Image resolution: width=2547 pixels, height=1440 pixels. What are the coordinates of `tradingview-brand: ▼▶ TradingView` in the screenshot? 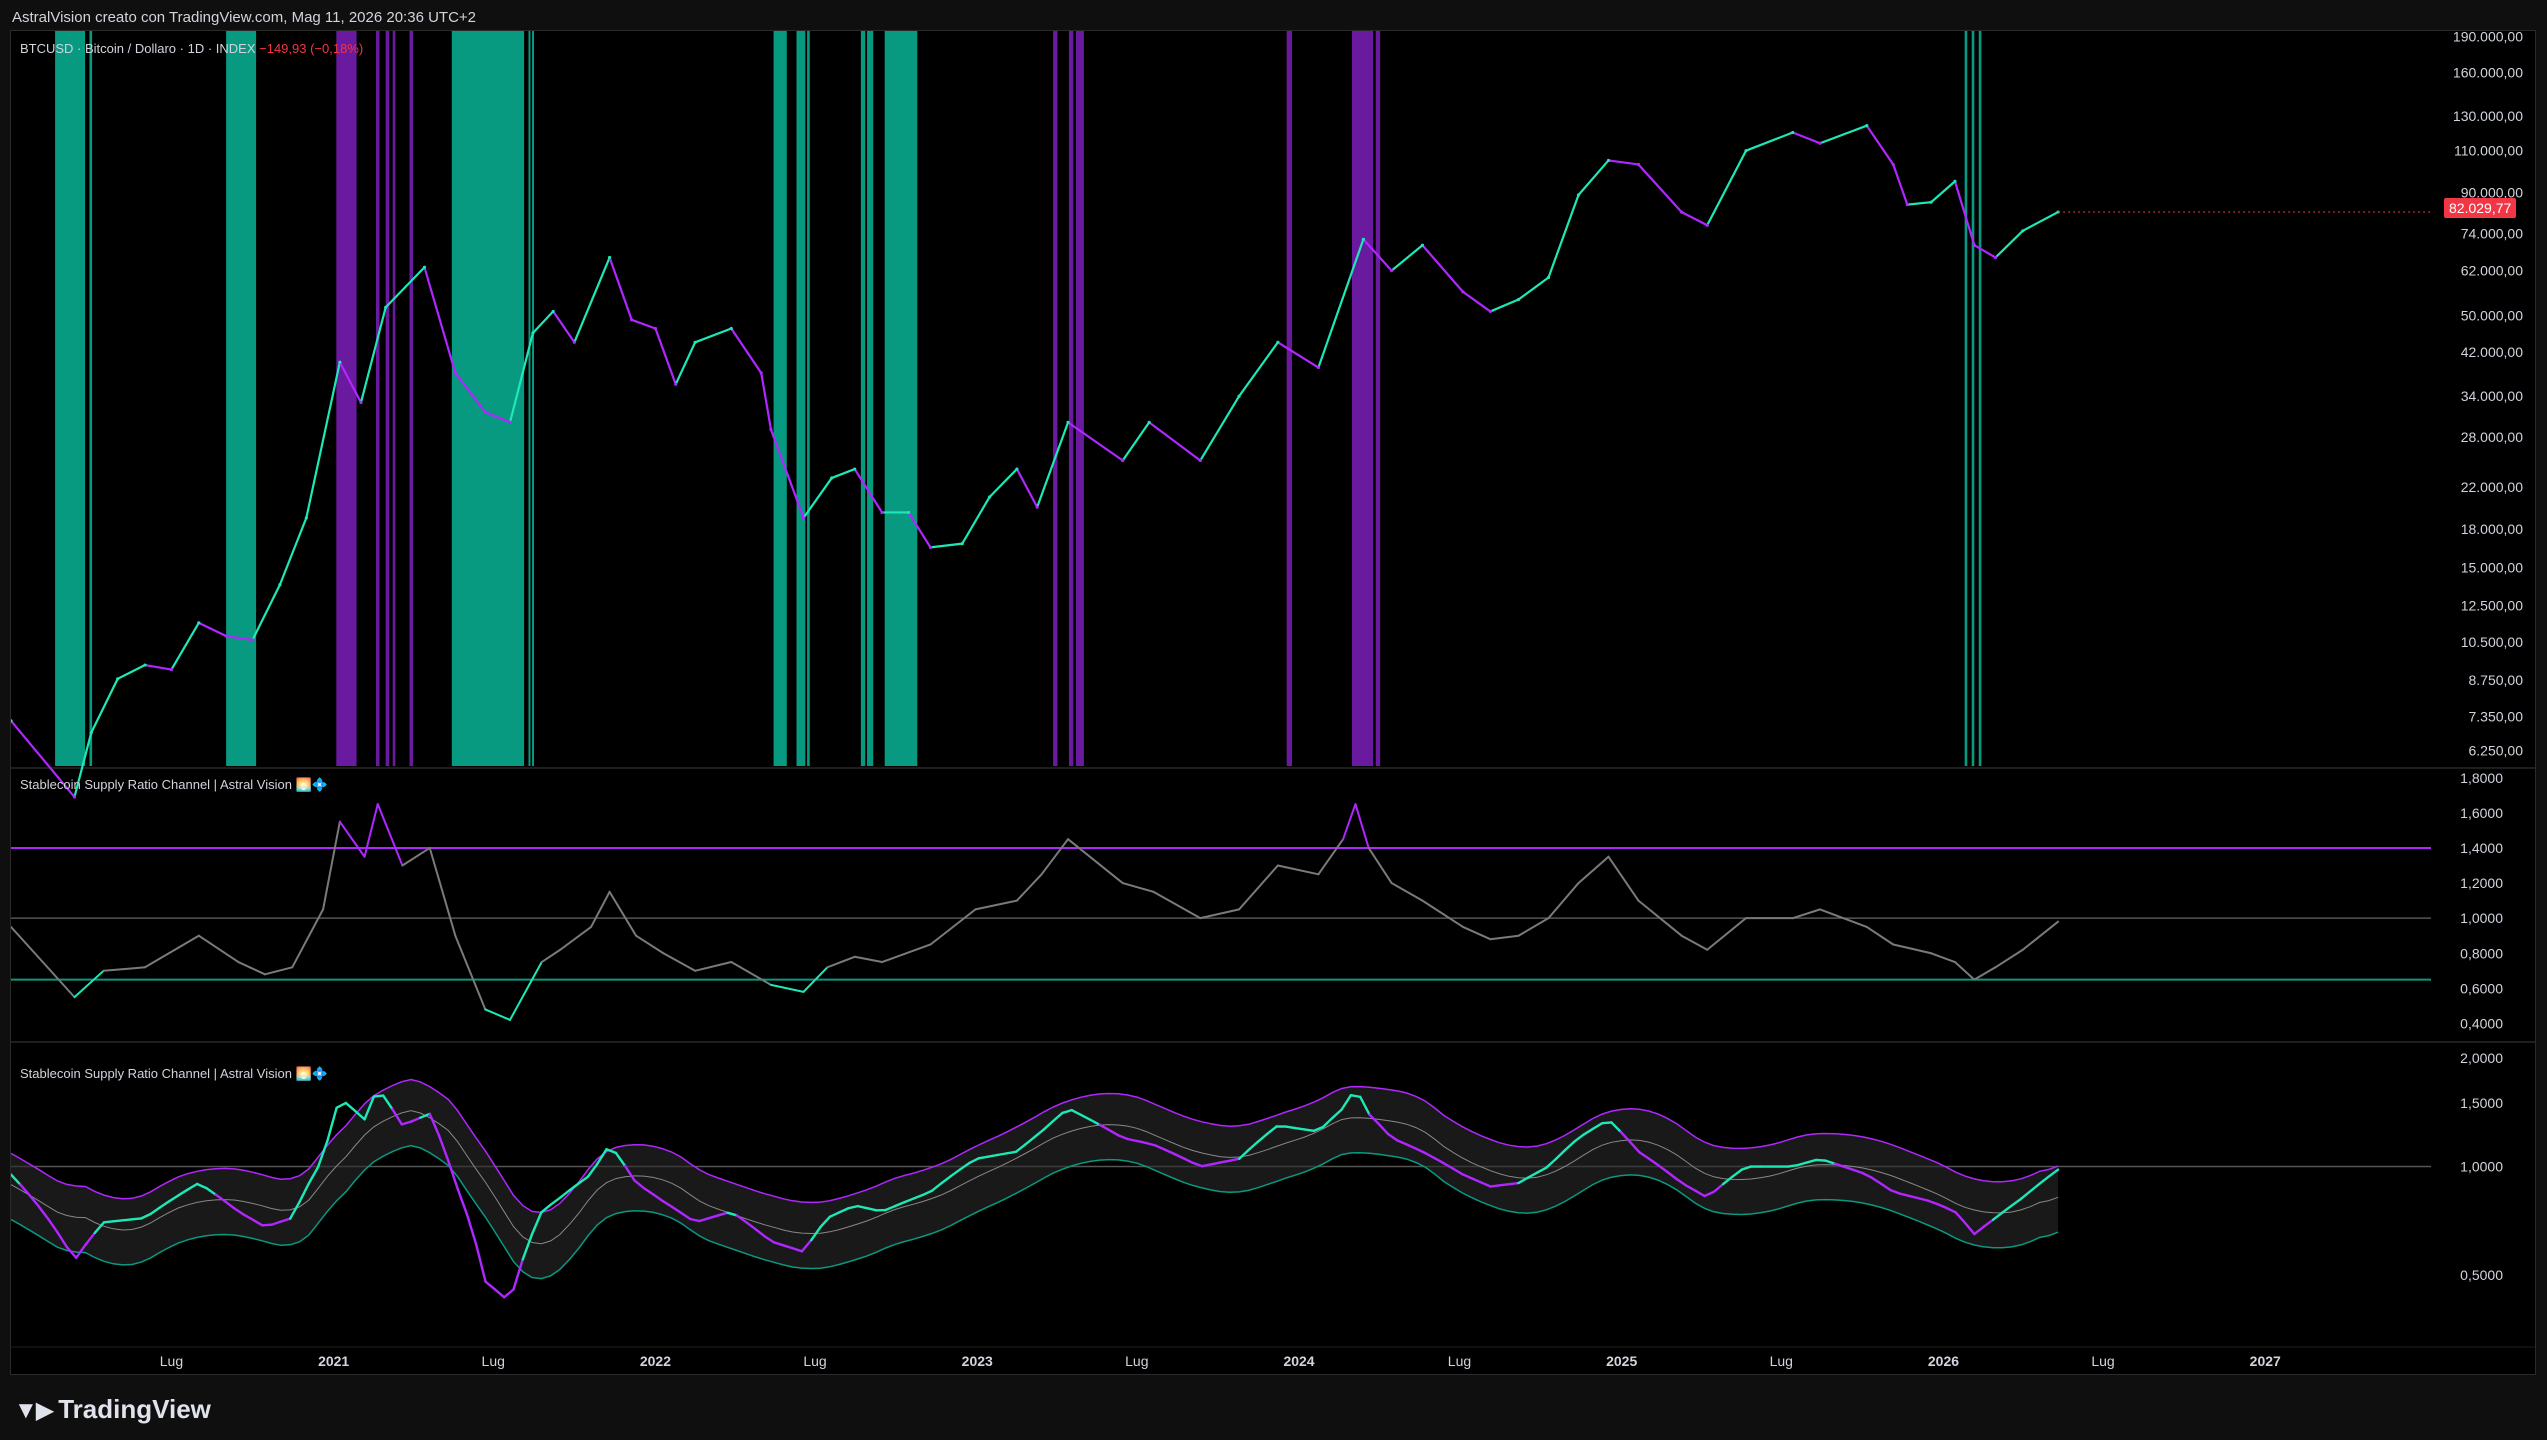 It's located at (112, 1409).